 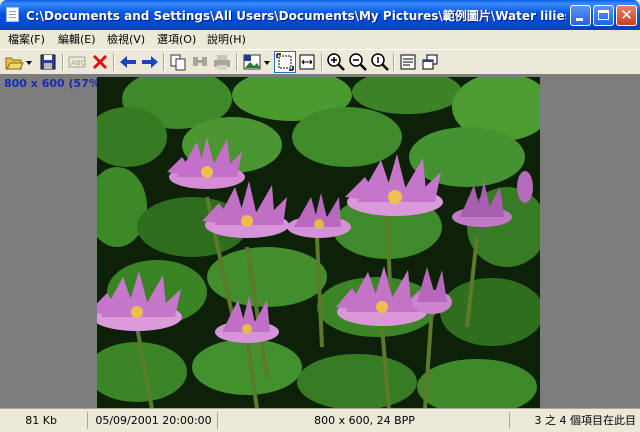 What do you see at coordinates (178, 62) in the screenshot?
I see `copy-icon` at bounding box center [178, 62].